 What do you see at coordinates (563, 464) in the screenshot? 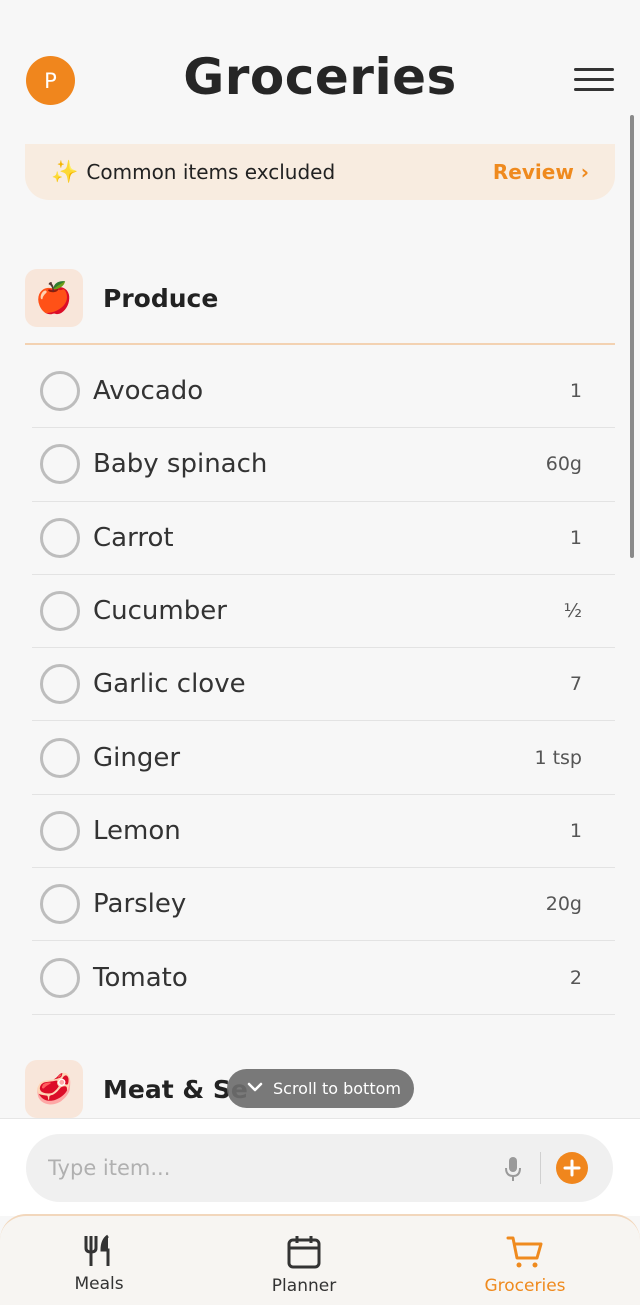
I see `item-quantity: 60g` at bounding box center [563, 464].